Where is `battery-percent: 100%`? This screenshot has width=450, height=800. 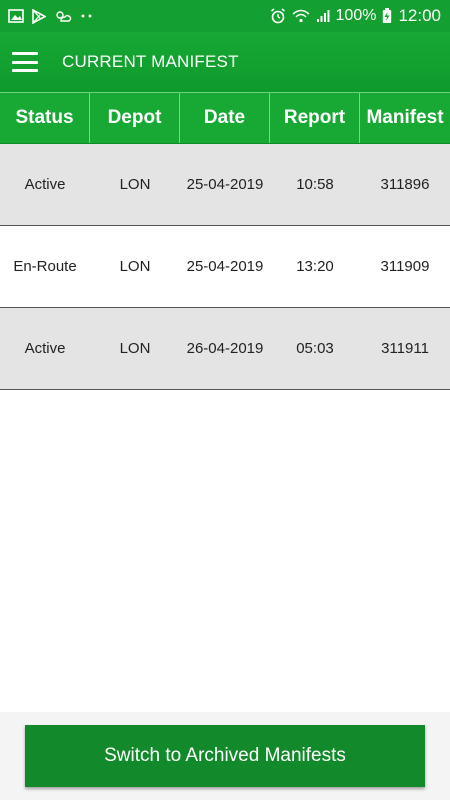 battery-percent: 100% is located at coordinates (356, 15).